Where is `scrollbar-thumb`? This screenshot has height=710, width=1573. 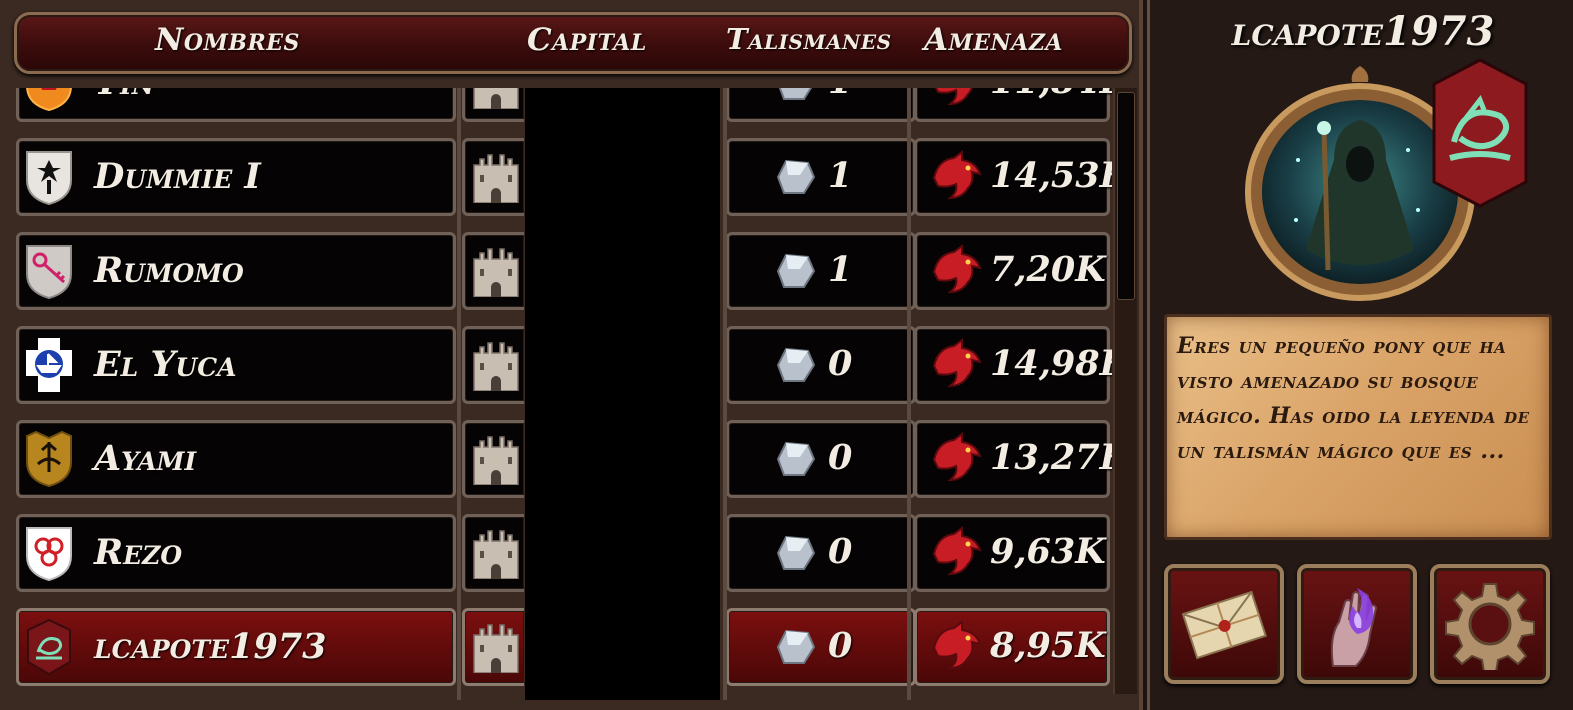 scrollbar-thumb is located at coordinates (1126, 196).